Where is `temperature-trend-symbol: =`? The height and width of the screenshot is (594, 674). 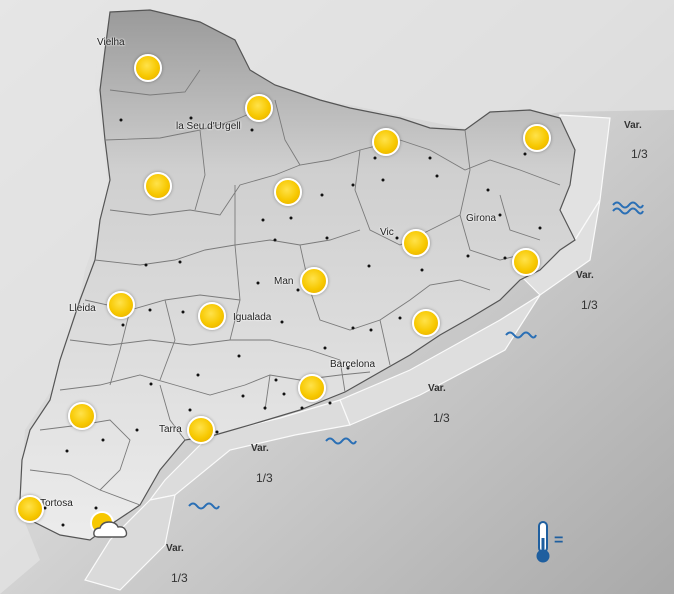
temperature-trend-symbol: = is located at coordinates (559, 540).